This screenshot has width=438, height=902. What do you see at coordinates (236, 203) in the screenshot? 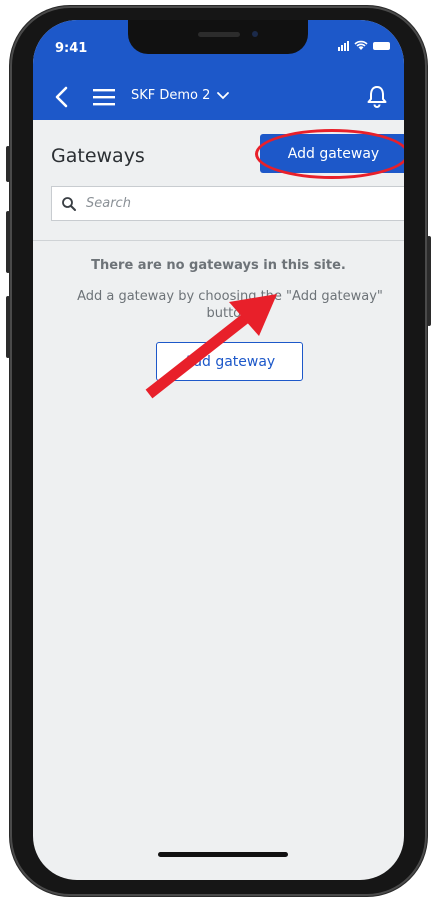
I see `search-input` at bounding box center [236, 203].